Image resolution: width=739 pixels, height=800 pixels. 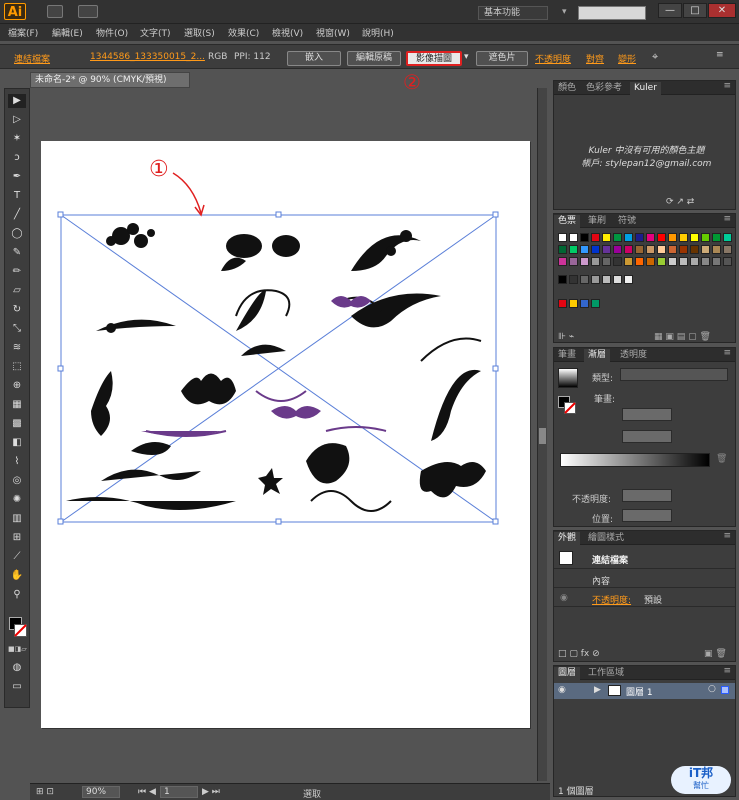 What do you see at coordinates (333, 32) in the screenshot?
I see `menu-window: 視窗(W)` at bounding box center [333, 32].